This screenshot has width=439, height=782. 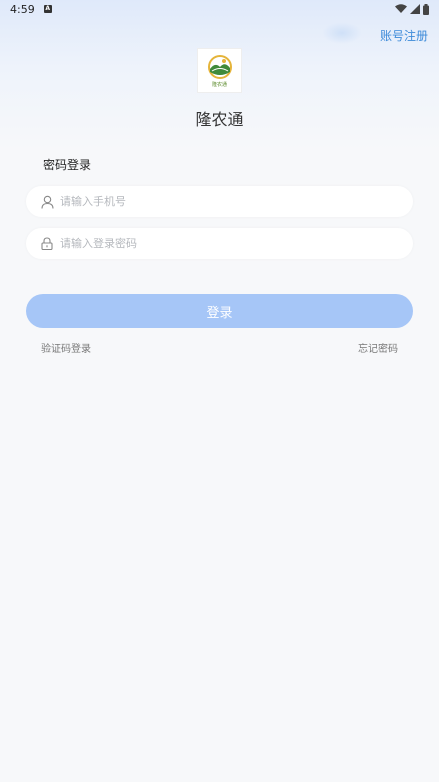 I want to click on app-logo: 隆农通, so click(x=219, y=70).